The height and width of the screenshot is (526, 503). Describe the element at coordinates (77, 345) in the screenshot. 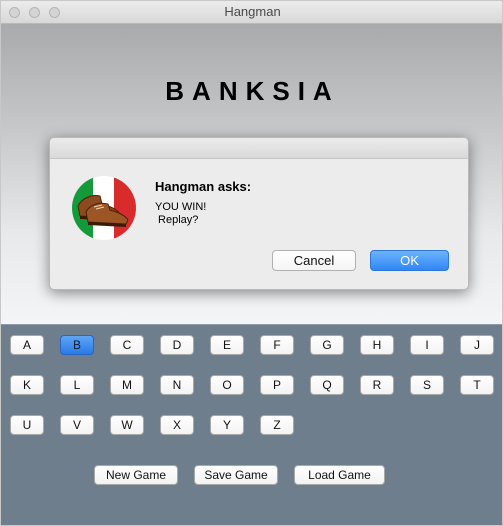

I see `letter-key-b: B` at that location.